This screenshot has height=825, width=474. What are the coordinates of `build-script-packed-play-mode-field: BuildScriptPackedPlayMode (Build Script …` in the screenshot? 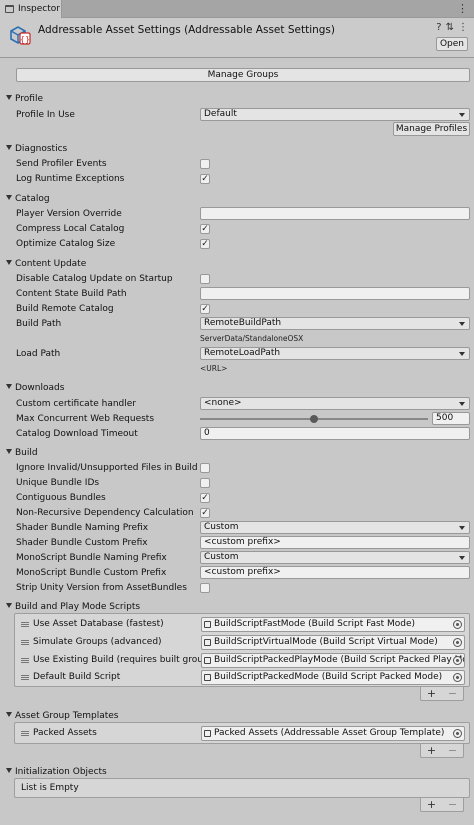 It's located at (333, 660).